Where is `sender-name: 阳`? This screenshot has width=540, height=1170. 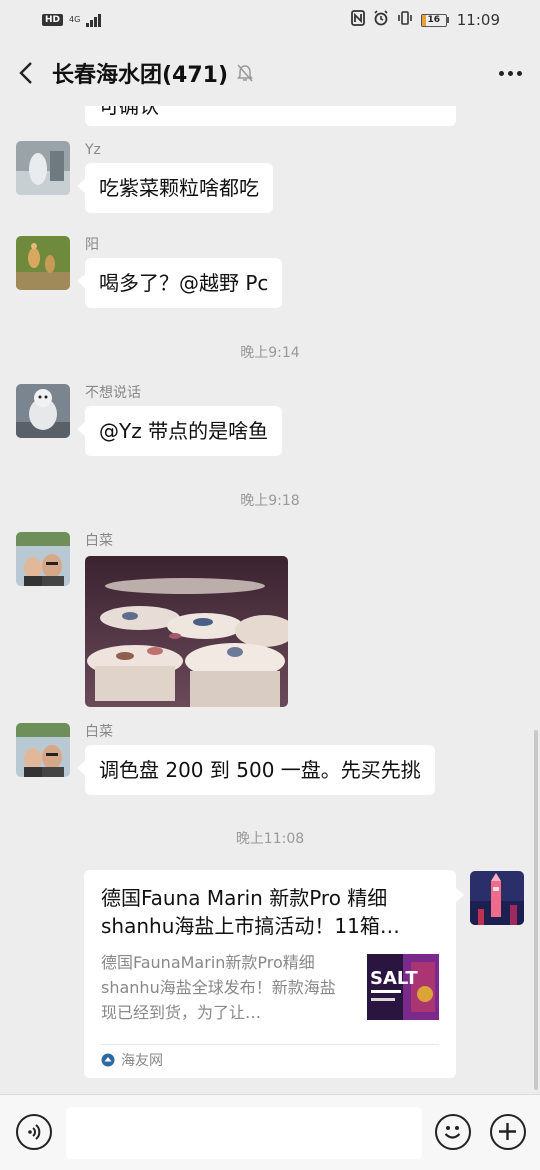
sender-name: 阳 is located at coordinates (92, 245).